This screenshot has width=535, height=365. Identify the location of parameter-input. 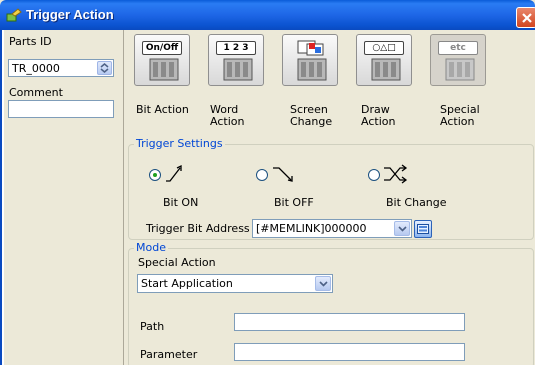
(349, 352).